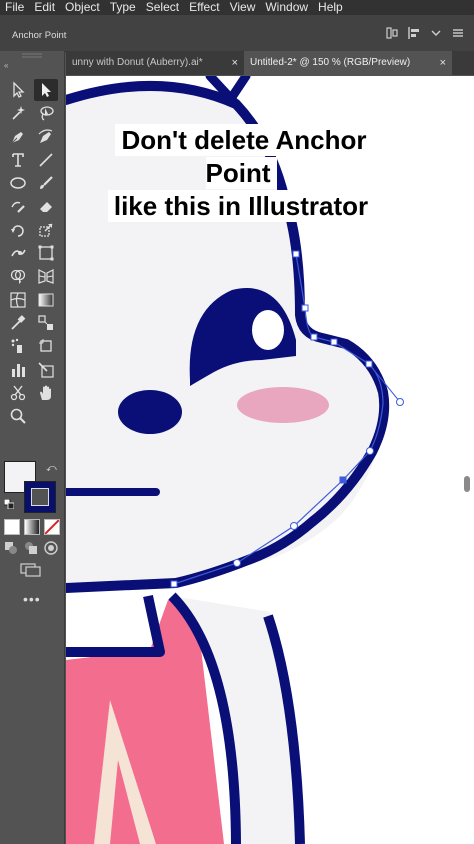 The image size is (474, 844). I want to click on gradient-tool, so click(46, 300).